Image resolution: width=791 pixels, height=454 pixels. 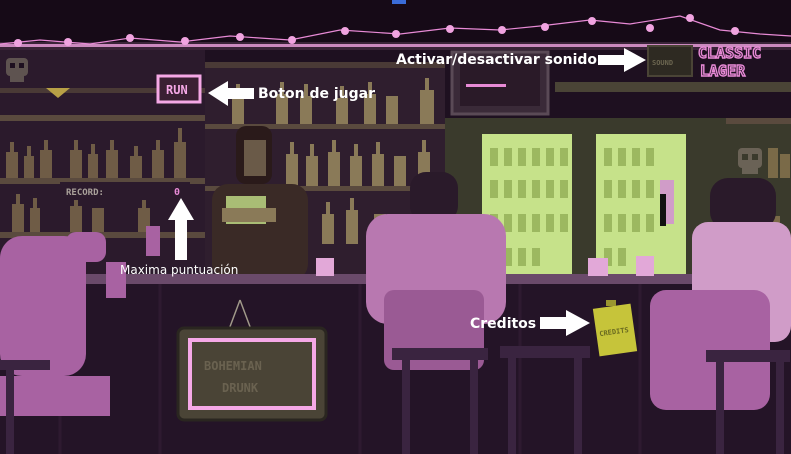 I want to click on svg-text: LAGER, so click(x=723, y=71).